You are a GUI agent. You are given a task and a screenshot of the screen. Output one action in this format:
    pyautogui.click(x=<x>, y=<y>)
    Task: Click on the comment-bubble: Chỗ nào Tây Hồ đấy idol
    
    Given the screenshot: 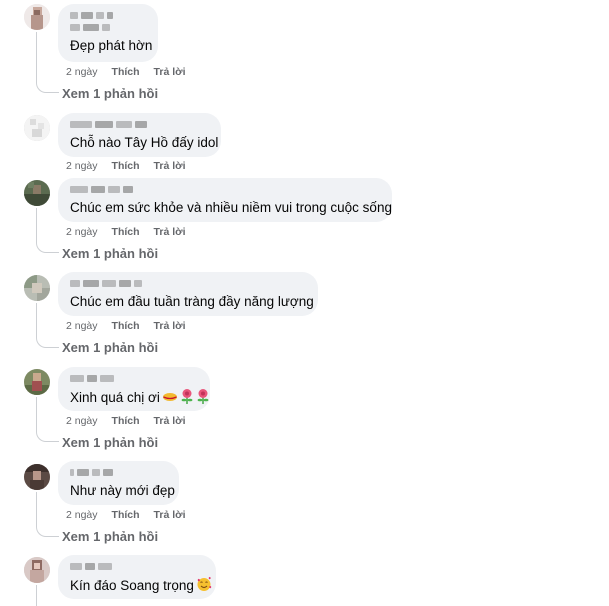 What is the action you would take?
    pyautogui.click(x=139, y=135)
    